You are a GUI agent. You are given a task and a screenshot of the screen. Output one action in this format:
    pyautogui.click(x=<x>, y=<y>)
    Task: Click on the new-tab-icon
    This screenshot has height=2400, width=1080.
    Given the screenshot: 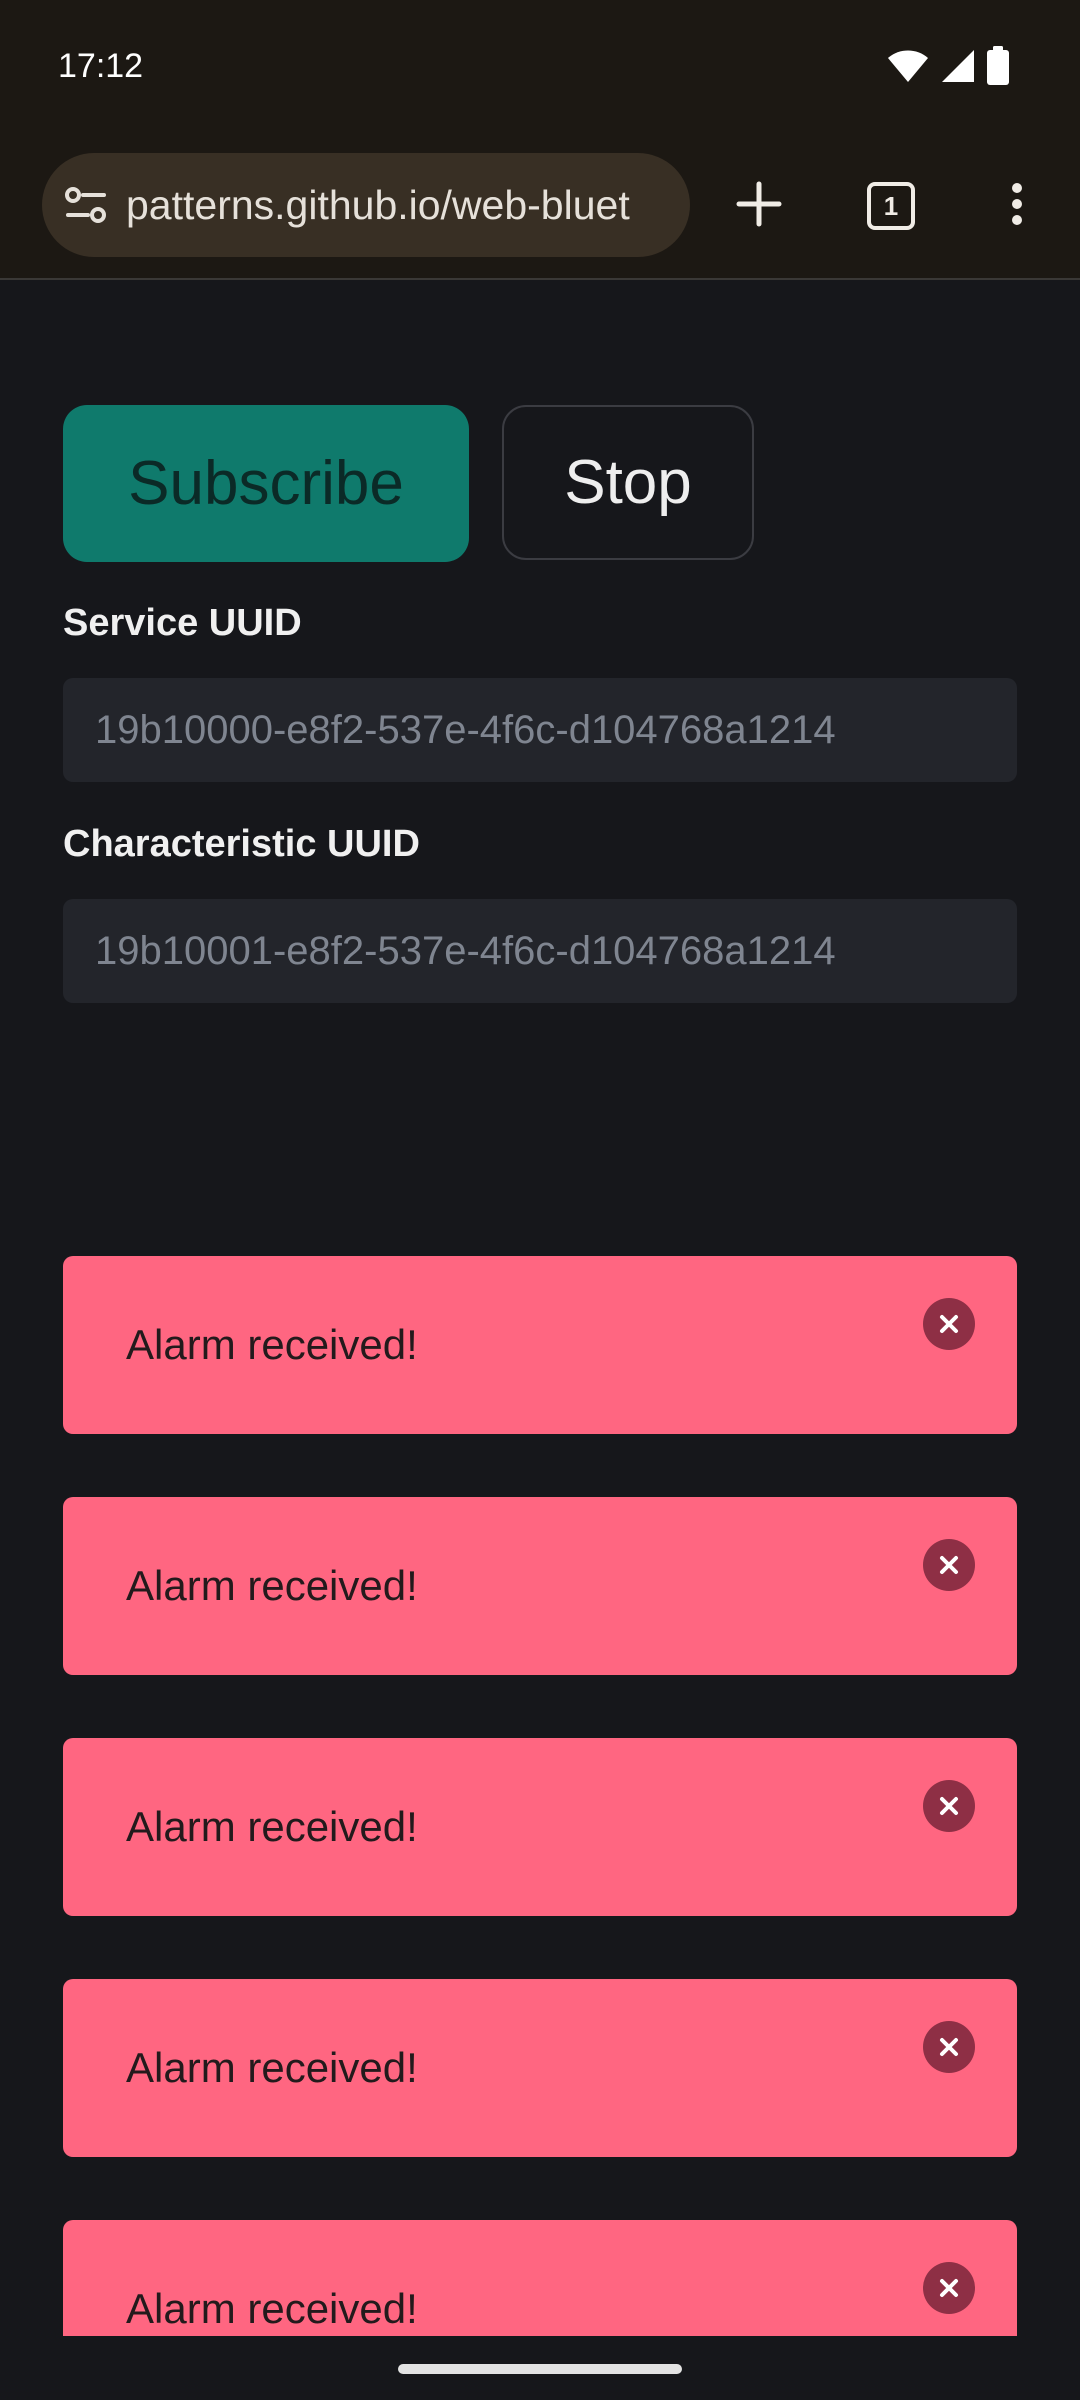 What is the action you would take?
    pyautogui.click(x=759, y=206)
    